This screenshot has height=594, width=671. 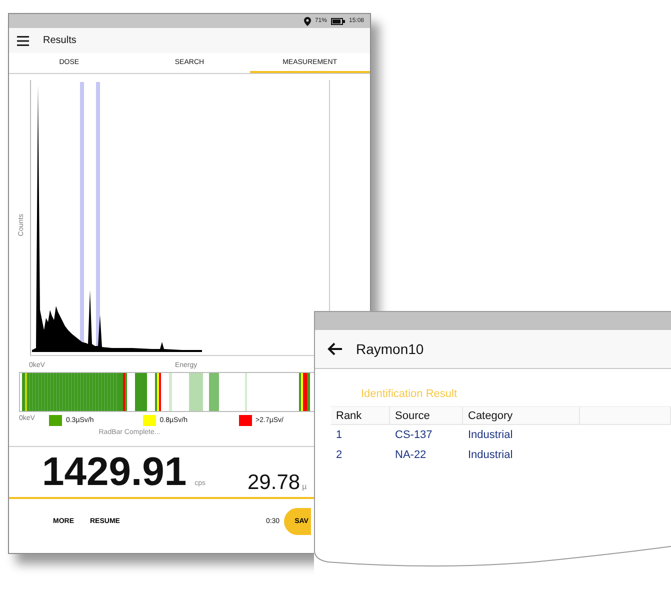 What do you see at coordinates (114, 472) in the screenshot?
I see `reading-value: 1429.91` at bounding box center [114, 472].